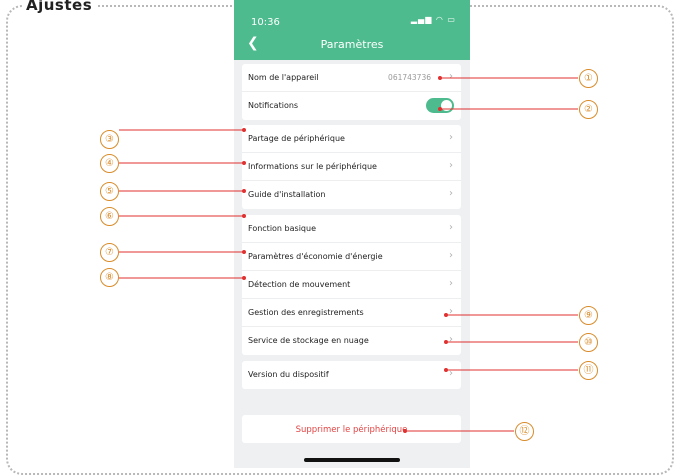 Image resolution: width=677 pixels, height=475 pixels. What do you see at coordinates (109, 139) in the screenshot?
I see `callout-3: ③` at bounding box center [109, 139].